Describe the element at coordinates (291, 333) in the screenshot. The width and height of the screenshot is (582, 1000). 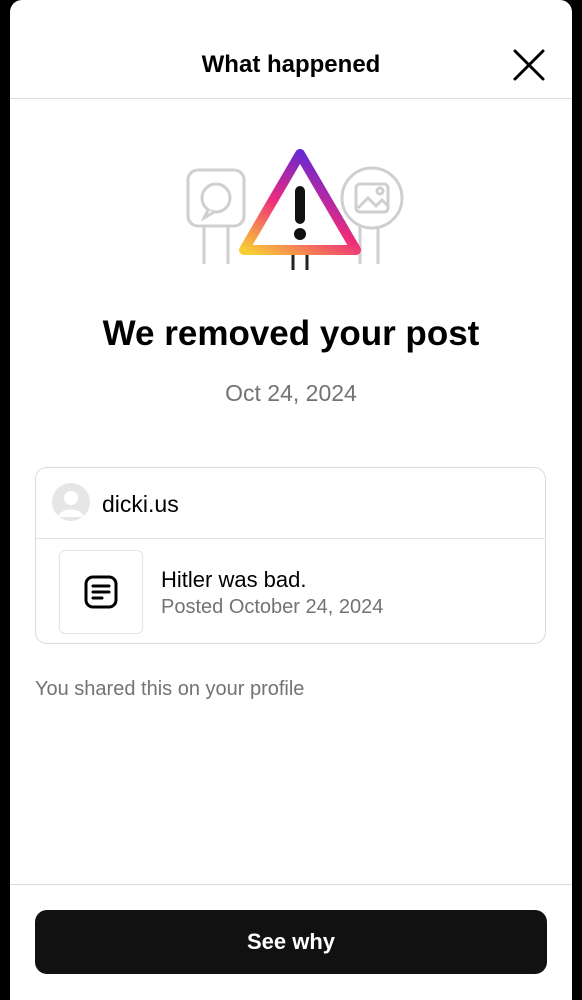
I see `page-headline: We removed your post` at that location.